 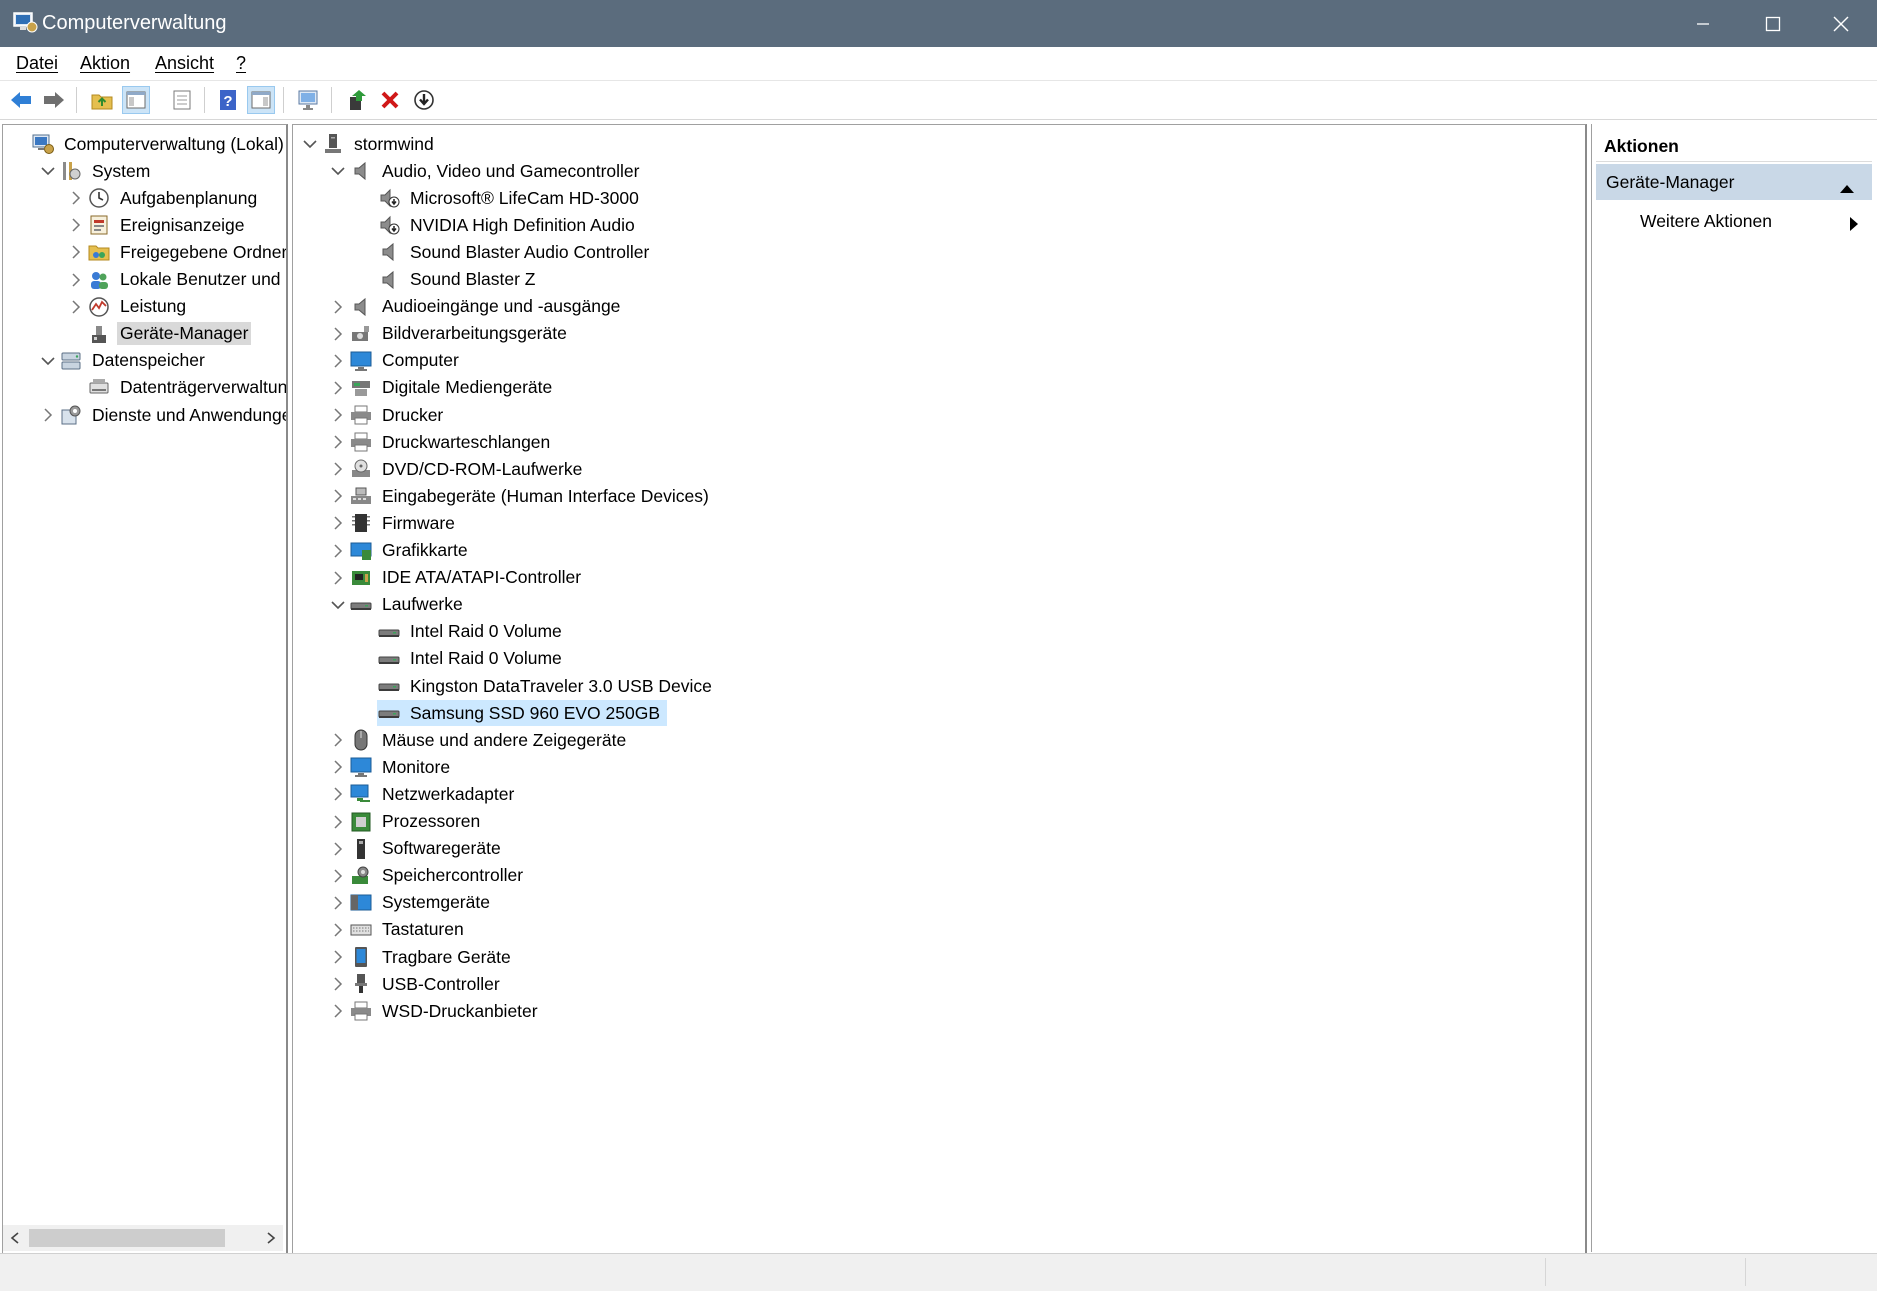 What do you see at coordinates (412, 903) in the screenshot?
I see `device-tree-item: Systemgeräte` at bounding box center [412, 903].